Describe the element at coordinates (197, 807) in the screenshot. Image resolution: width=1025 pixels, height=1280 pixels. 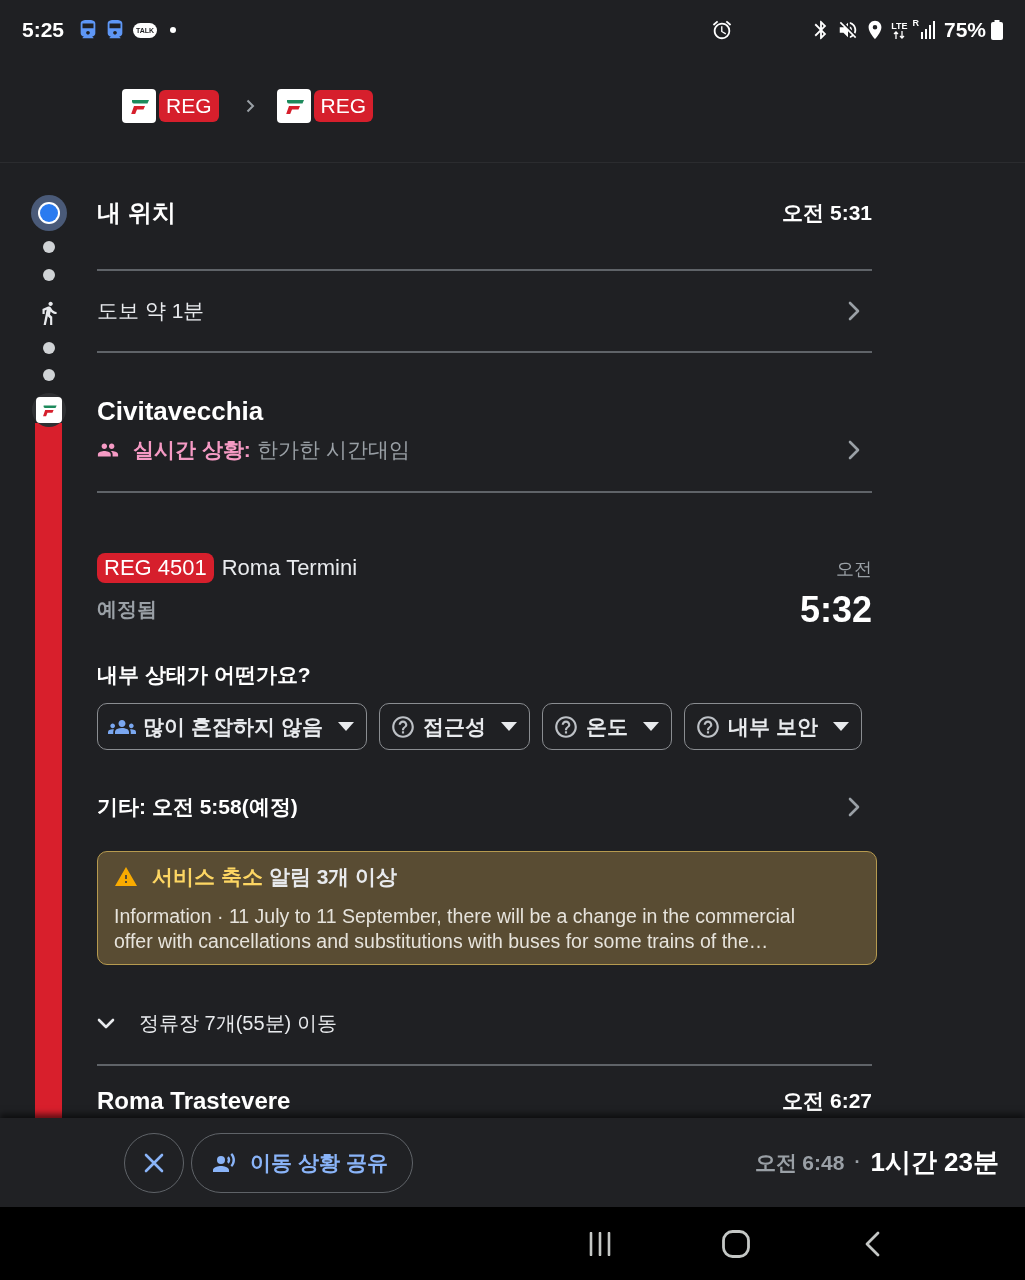
I see `other-departures: 기타: 오전 5:58(예정)` at that location.